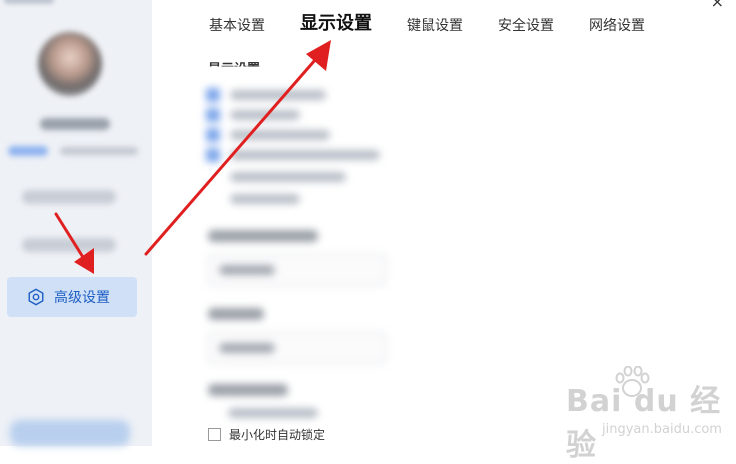 This screenshot has height=464, width=736. I want to click on tab-network-settings: 网络设置, so click(617, 26).